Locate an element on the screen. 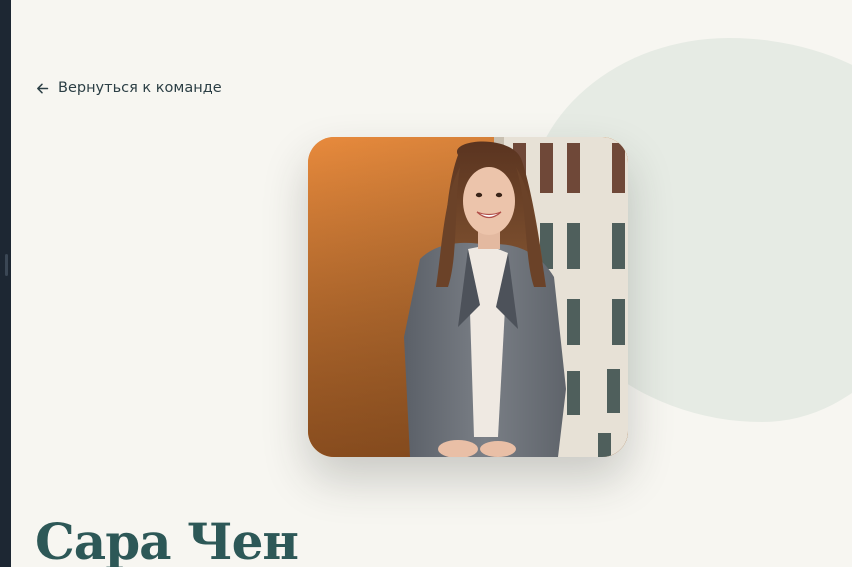 This screenshot has height=567, width=852. window-edge-rail is located at coordinates (5, 283).